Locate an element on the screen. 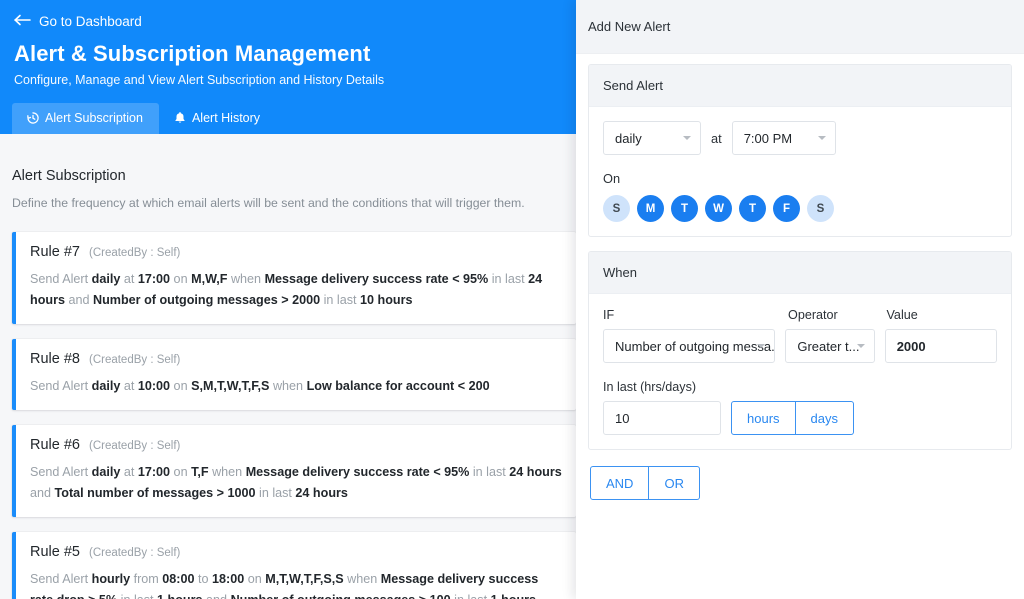  send-alert-body: daily at 7:00 PM On SMTWTFS is located at coordinates (800, 171).